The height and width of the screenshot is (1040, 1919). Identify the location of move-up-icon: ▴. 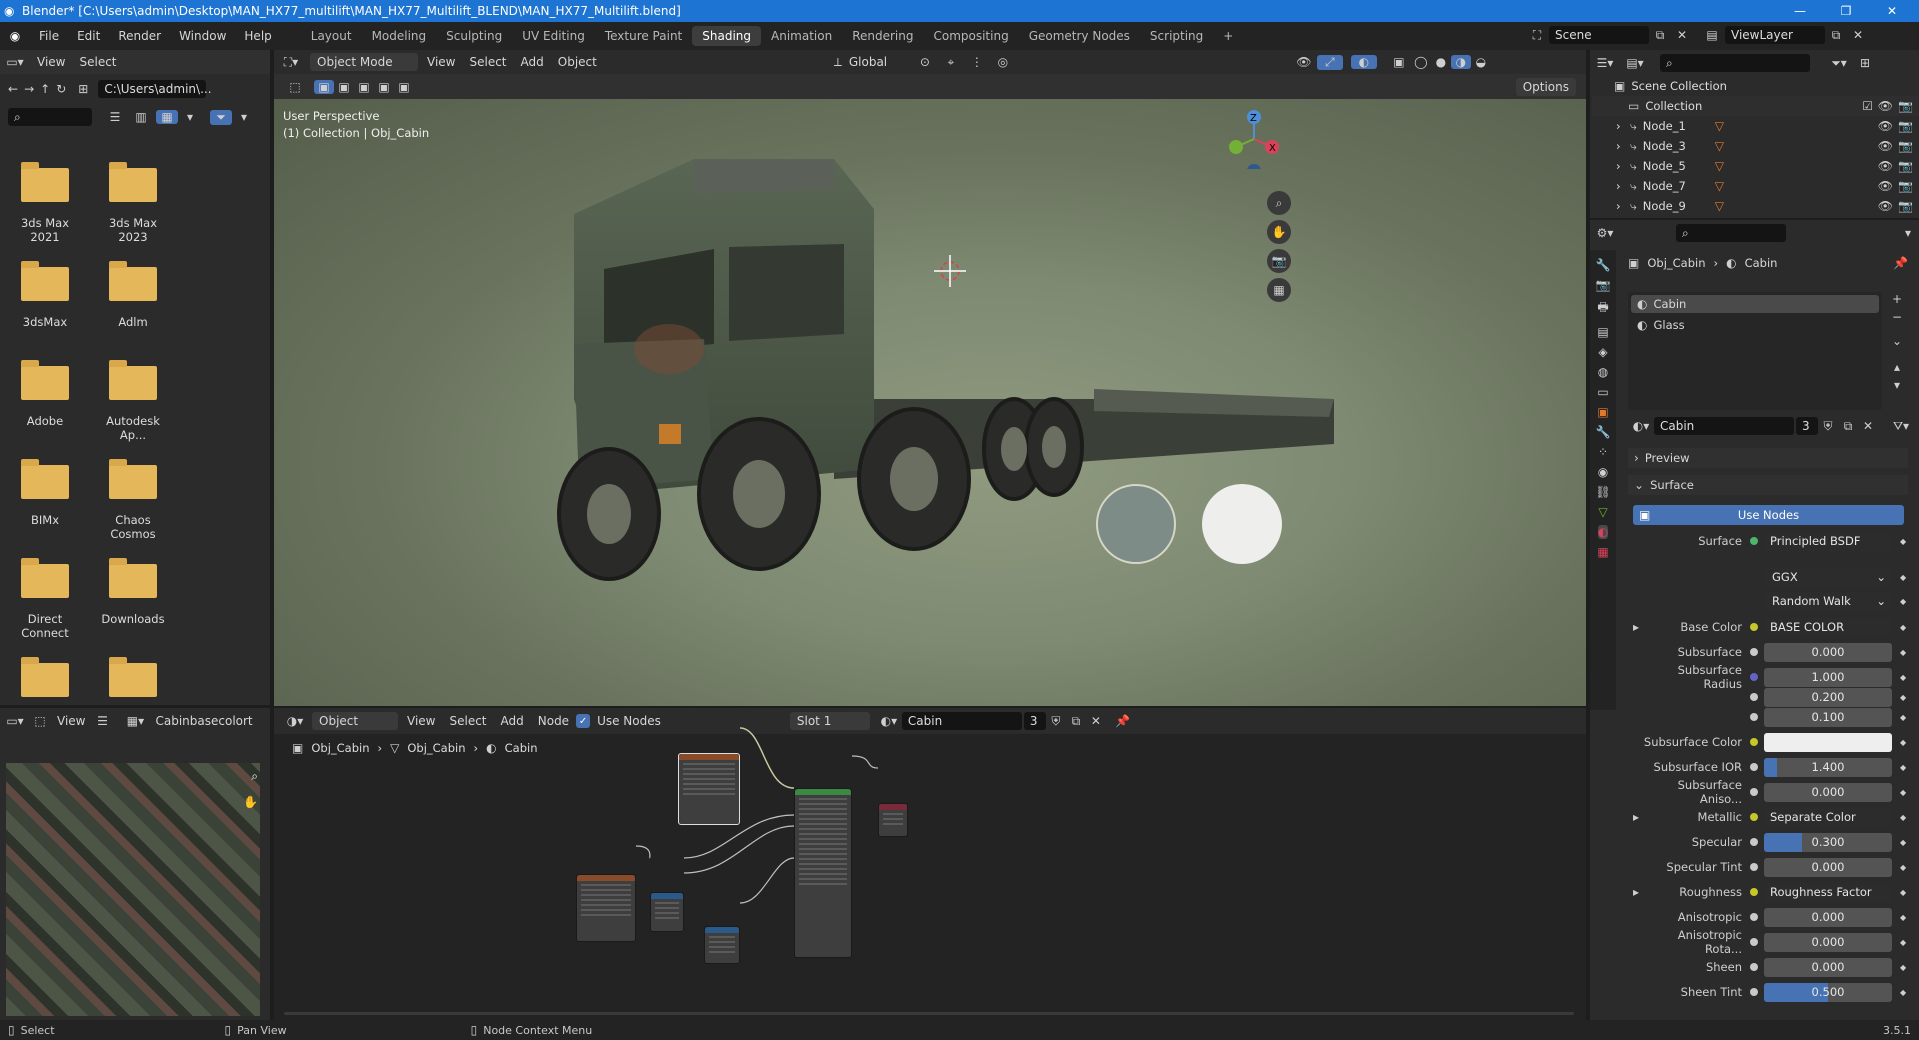
(1897, 367).